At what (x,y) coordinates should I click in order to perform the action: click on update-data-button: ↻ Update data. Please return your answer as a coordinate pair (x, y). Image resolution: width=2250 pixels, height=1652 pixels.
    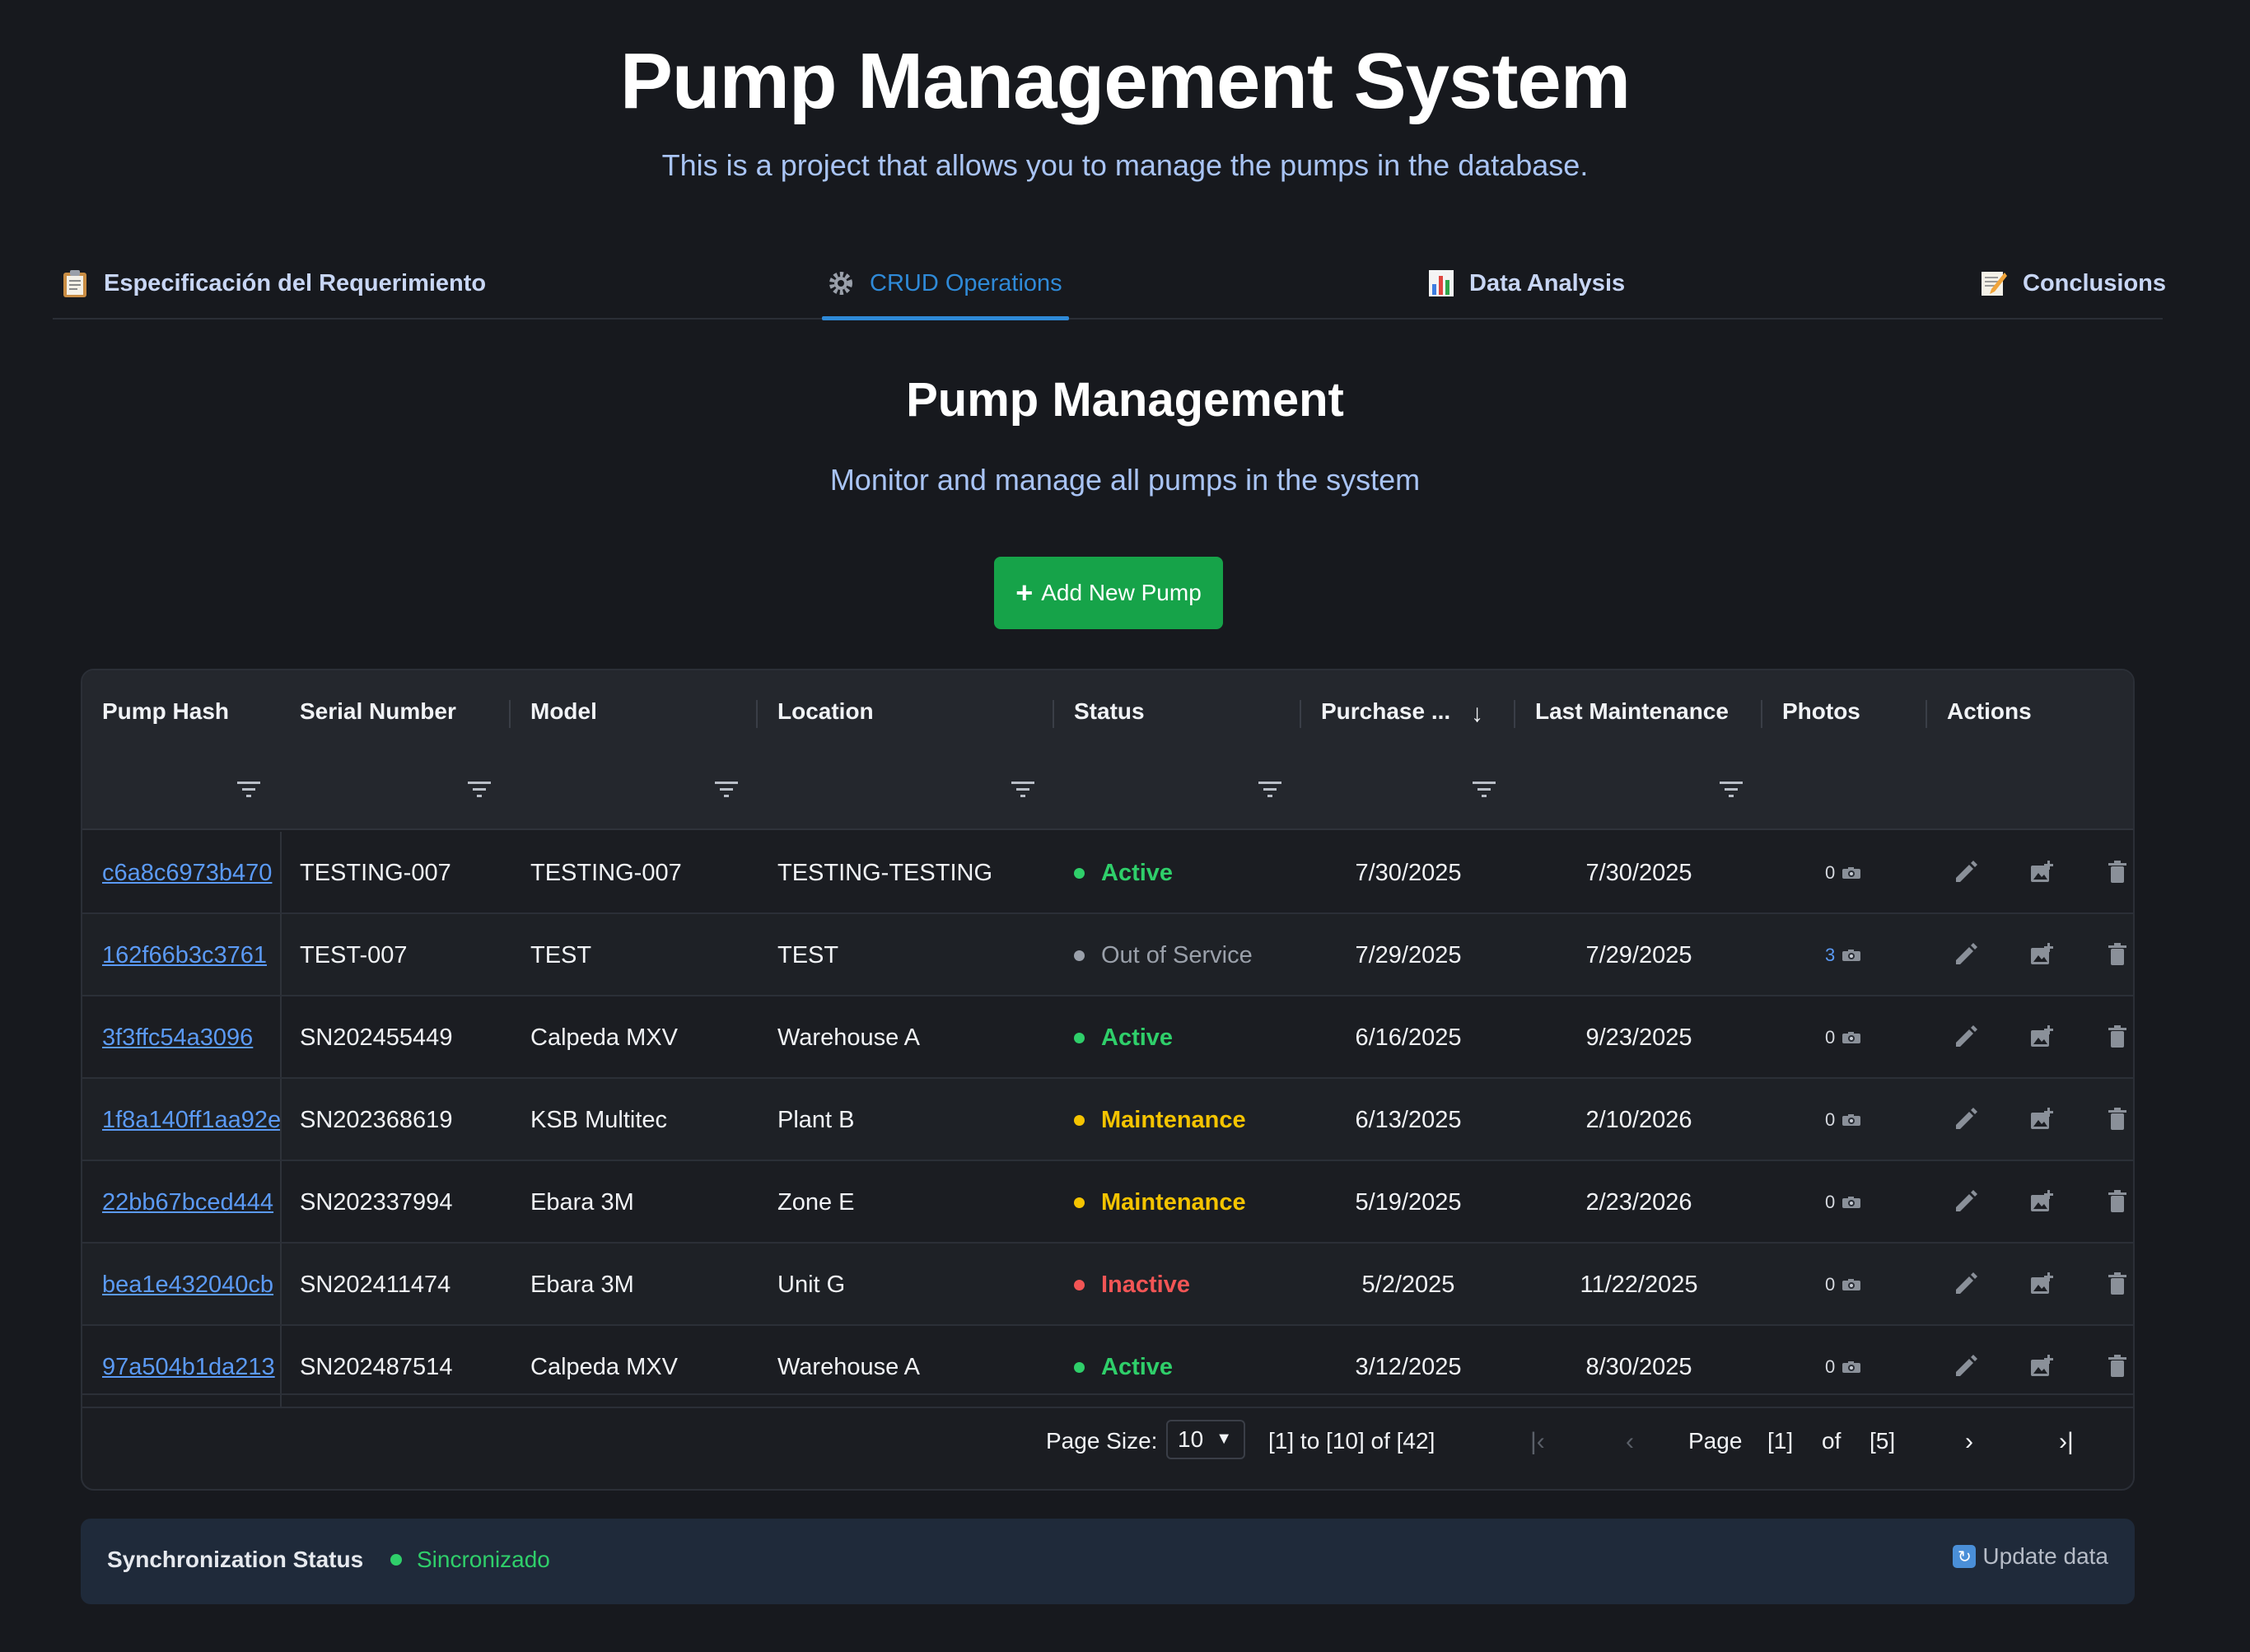
    Looking at the image, I should click on (2031, 1556).